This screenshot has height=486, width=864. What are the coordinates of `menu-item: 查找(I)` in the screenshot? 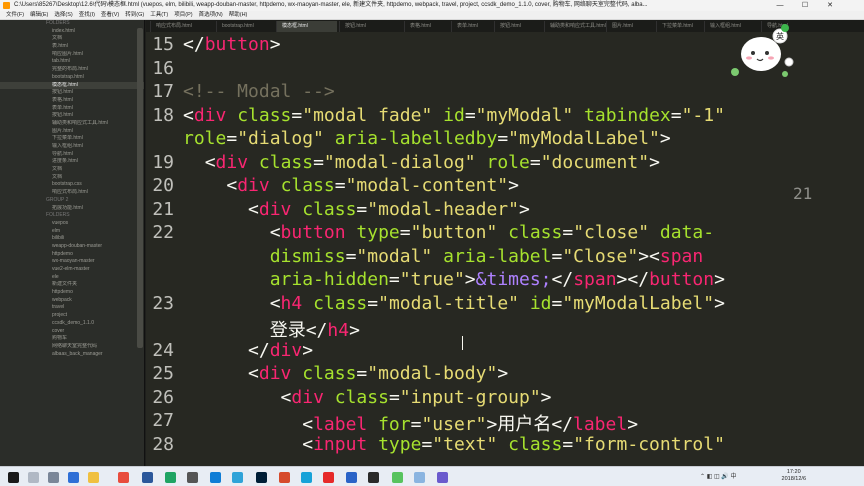 It's located at (87, 15).